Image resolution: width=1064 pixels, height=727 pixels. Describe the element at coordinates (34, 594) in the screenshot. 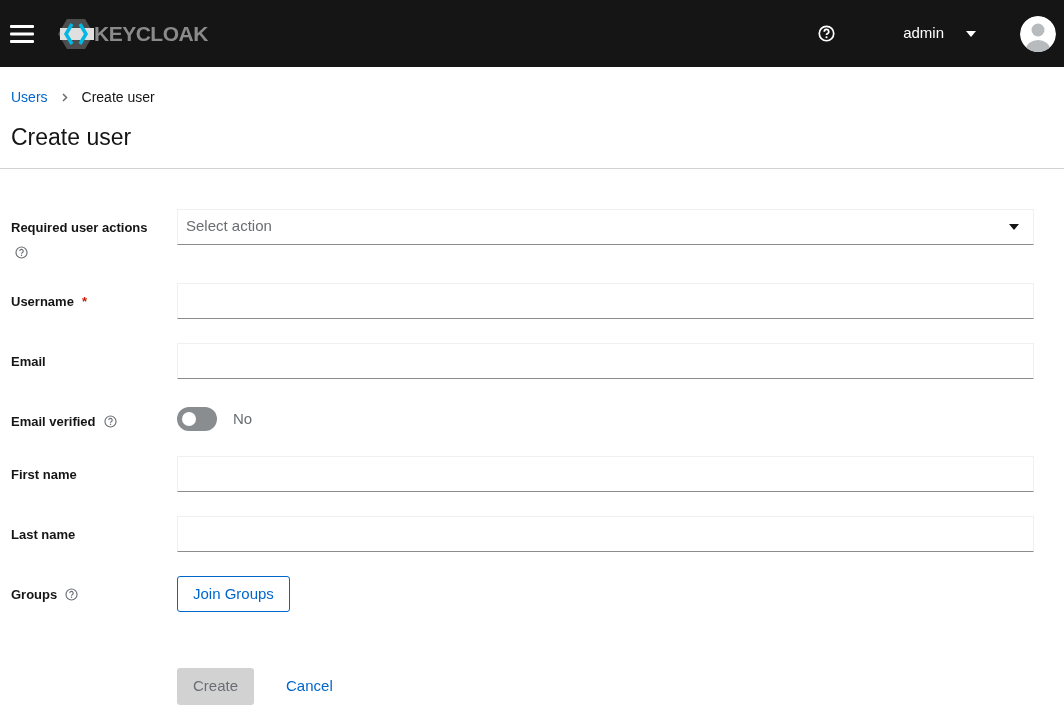

I see `field-label: Groups` at that location.